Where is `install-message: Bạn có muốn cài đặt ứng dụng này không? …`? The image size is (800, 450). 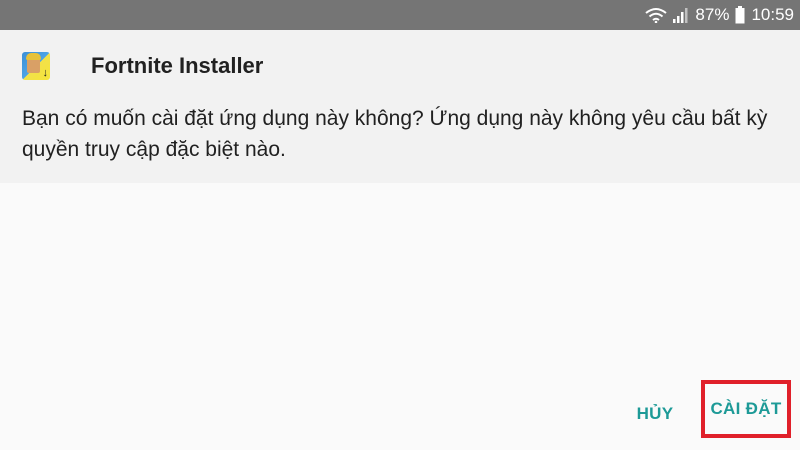 install-message: Bạn có muốn cài đặt ứng dụng này không? … is located at coordinates (395, 134).